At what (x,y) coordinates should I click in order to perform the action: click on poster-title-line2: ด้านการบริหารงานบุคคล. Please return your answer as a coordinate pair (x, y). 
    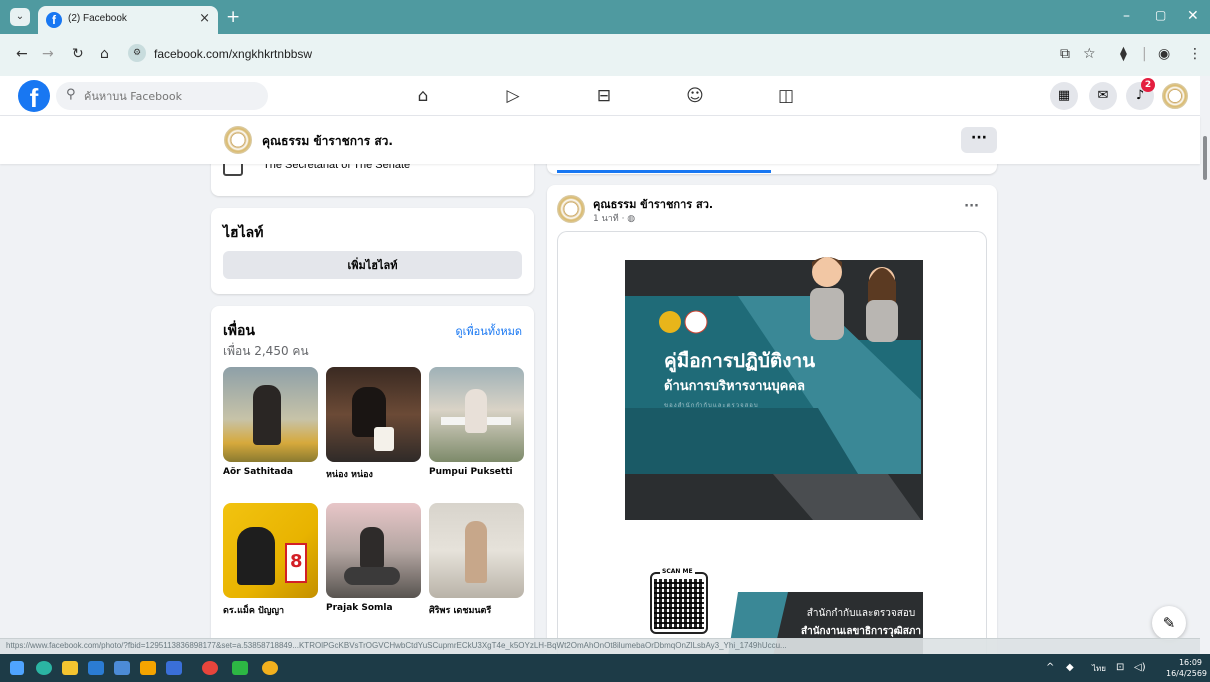
    Looking at the image, I should click on (735, 386).